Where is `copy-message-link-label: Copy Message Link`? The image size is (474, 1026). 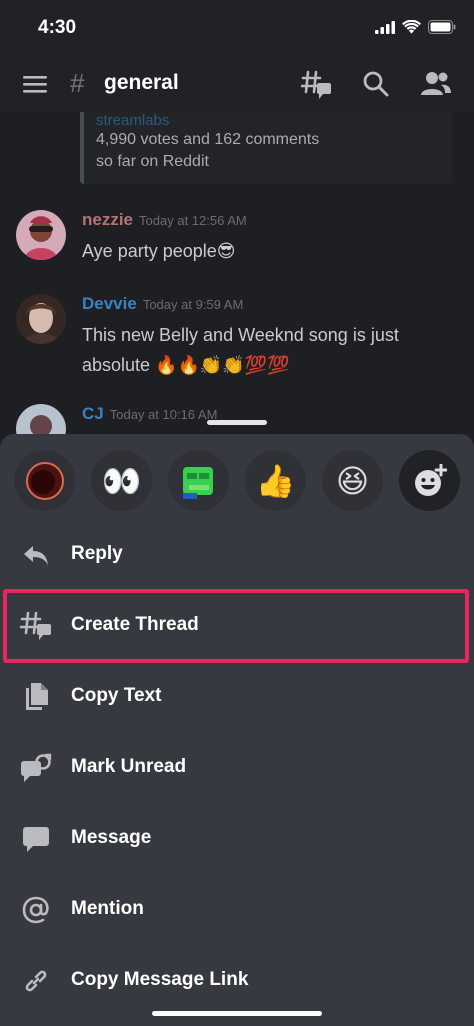
copy-message-link-label: Copy Message Link is located at coordinates (160, 979).